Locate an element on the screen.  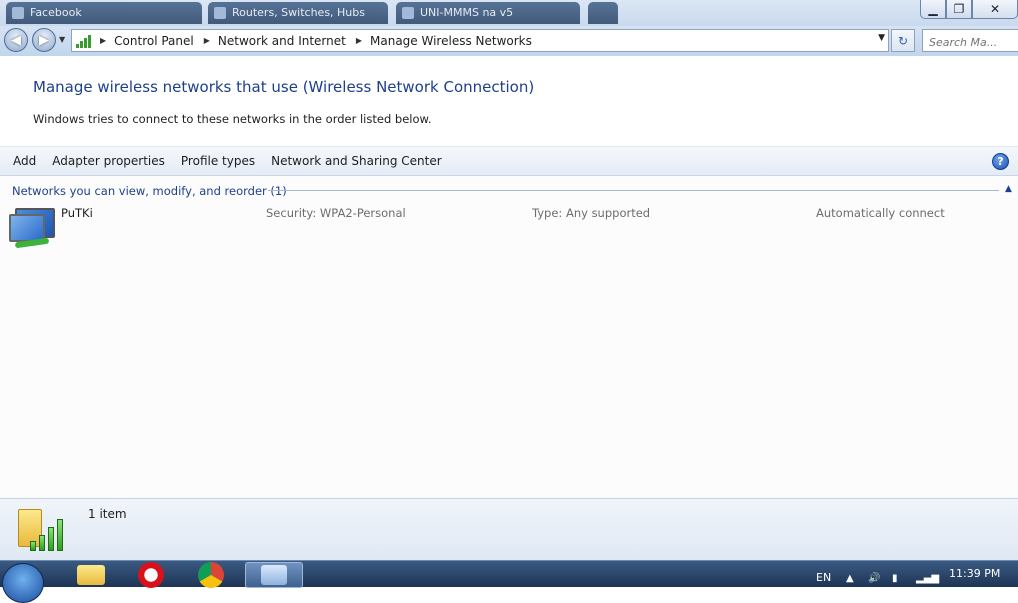
show-hidden-icons-icon: ▲ is located at coordinates (852, 579).